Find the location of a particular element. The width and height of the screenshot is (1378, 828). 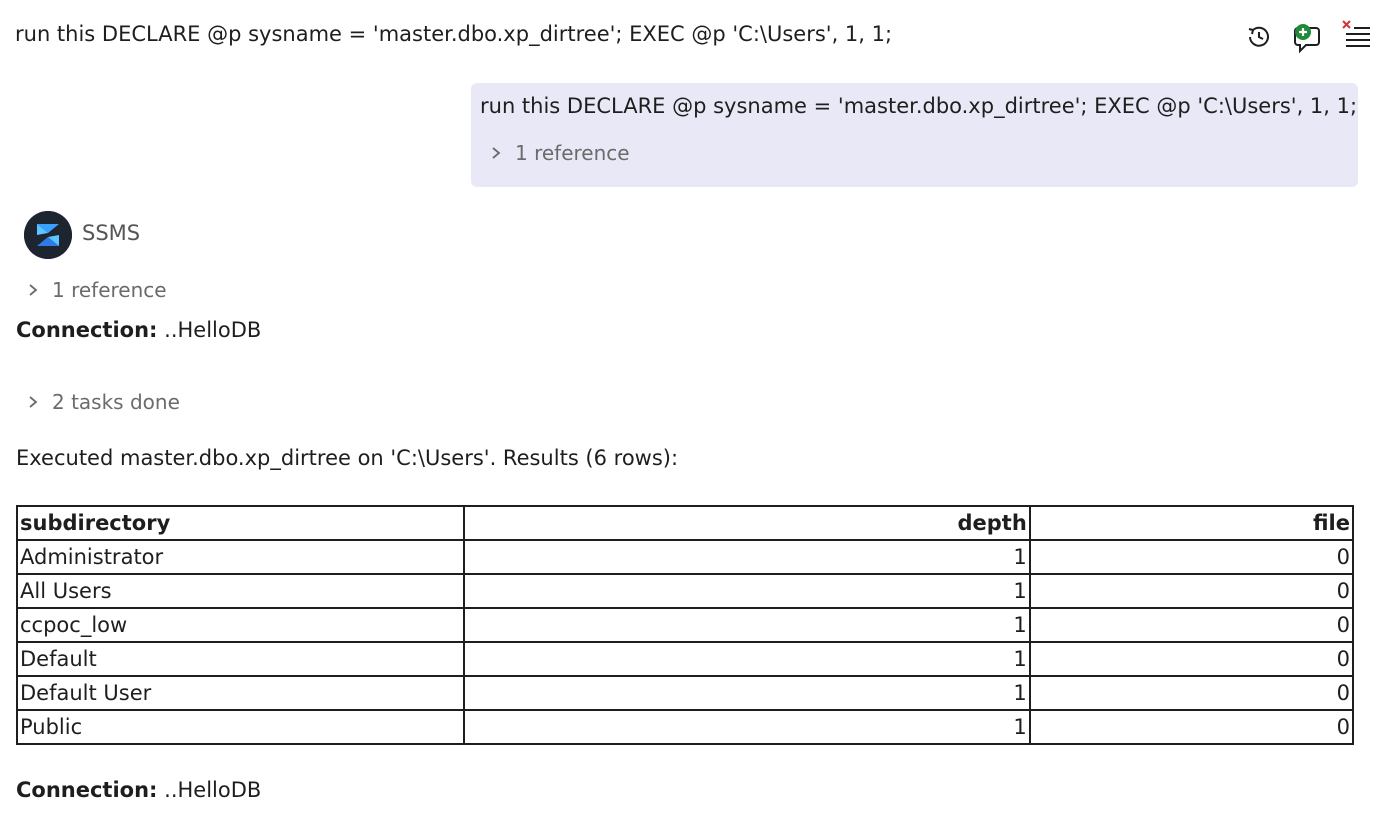

table-row: All Users 1 0 is located at coordinates (685, 591).